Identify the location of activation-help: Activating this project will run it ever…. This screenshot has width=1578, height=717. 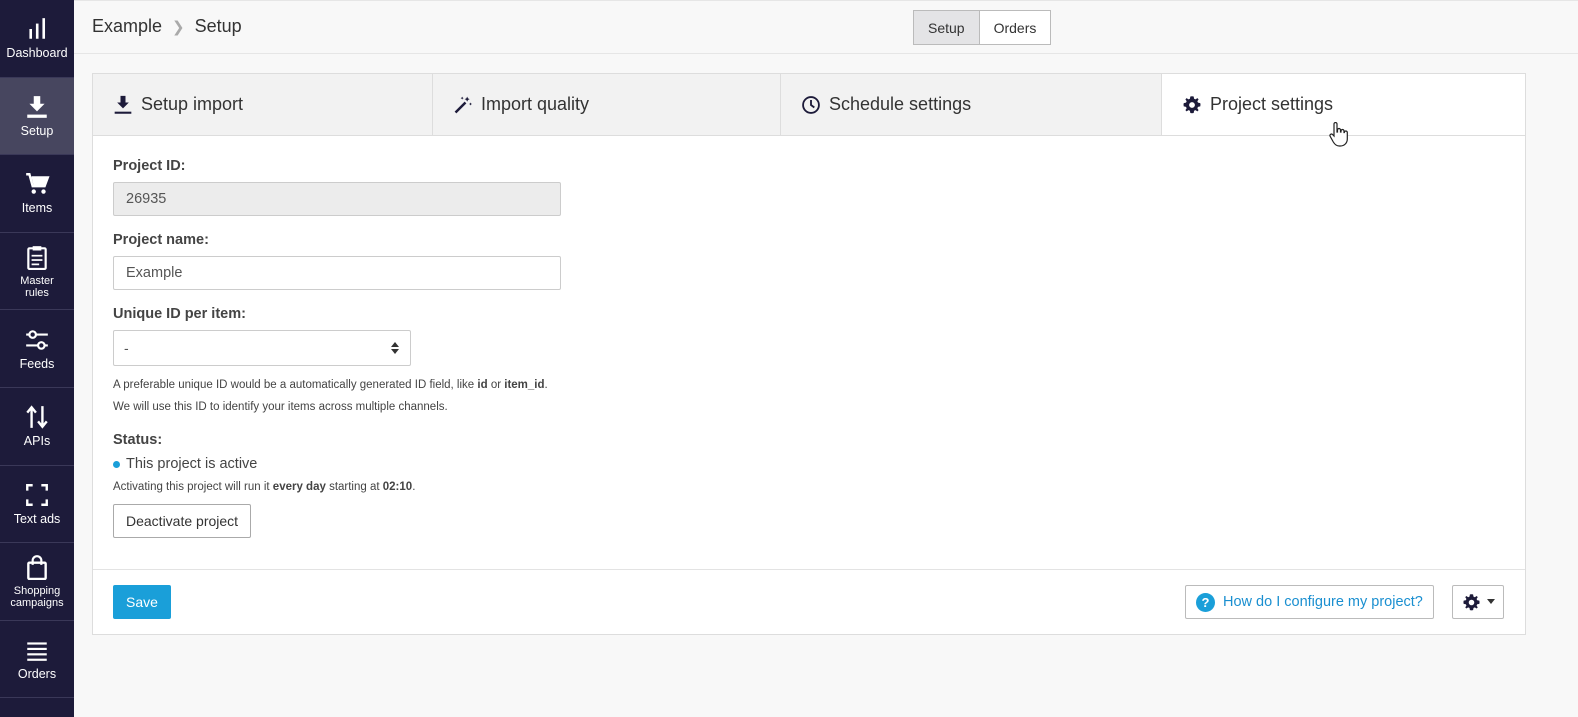
(809, 487).